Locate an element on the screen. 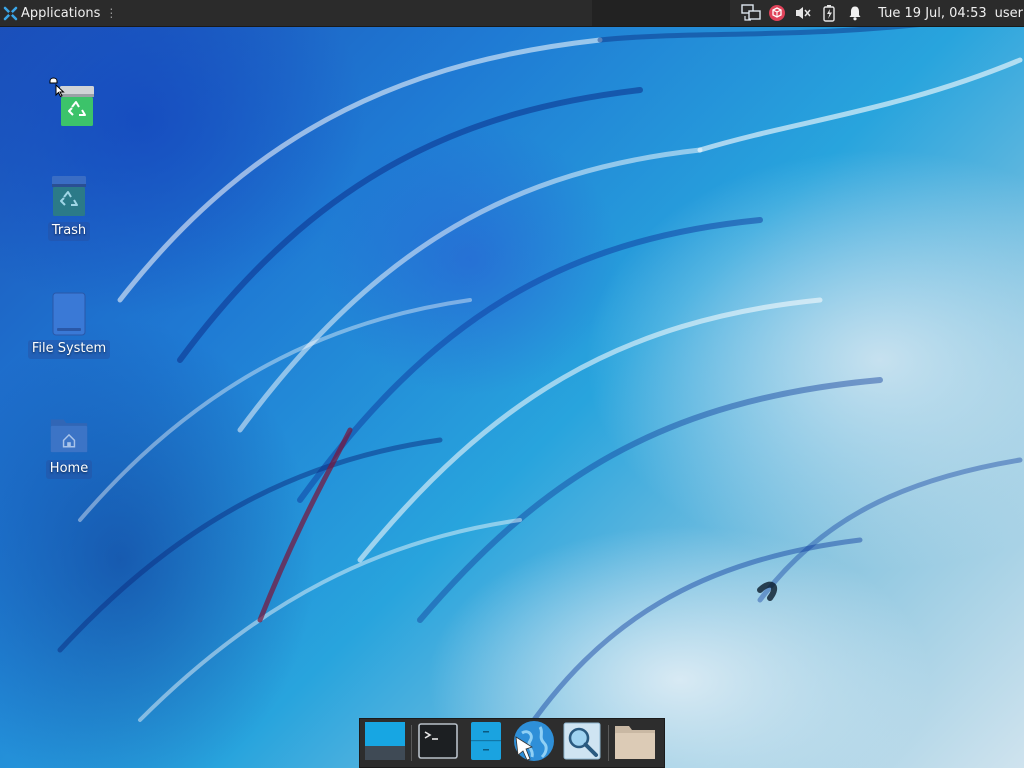 The width and height of the screenshot is (1024, 768). folder-icon is located at coordinates (635, 743).